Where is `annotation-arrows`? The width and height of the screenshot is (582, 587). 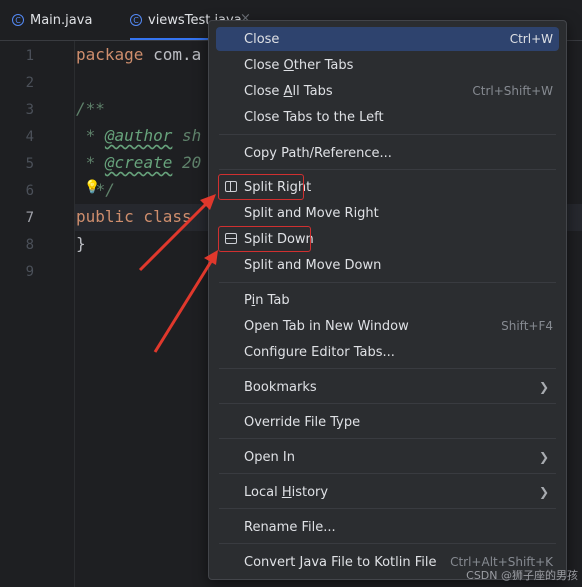 annotation-arrows is located at coordinates (178, 273).